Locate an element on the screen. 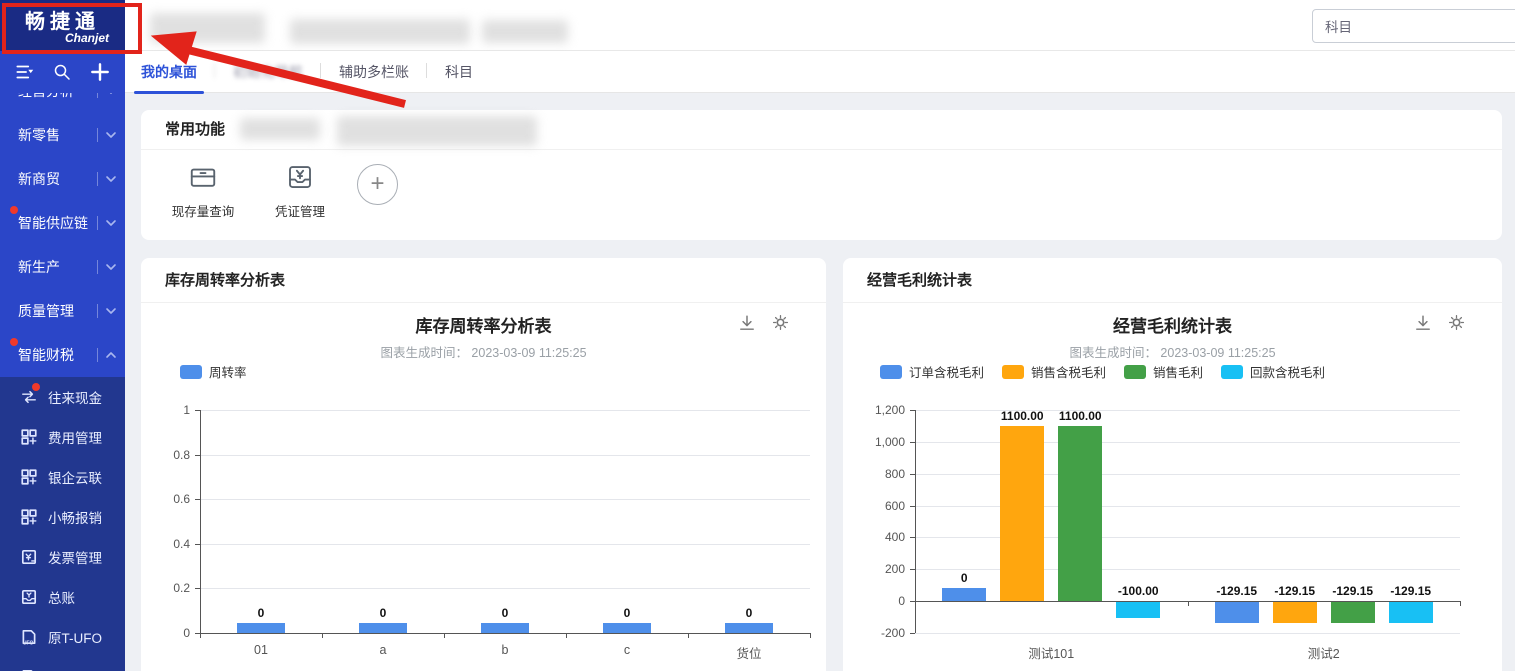 Image resolution: width=1515 pixels, height=671 pixels. y-axis-tick-label: 0 is located at coordinates (186, 633).